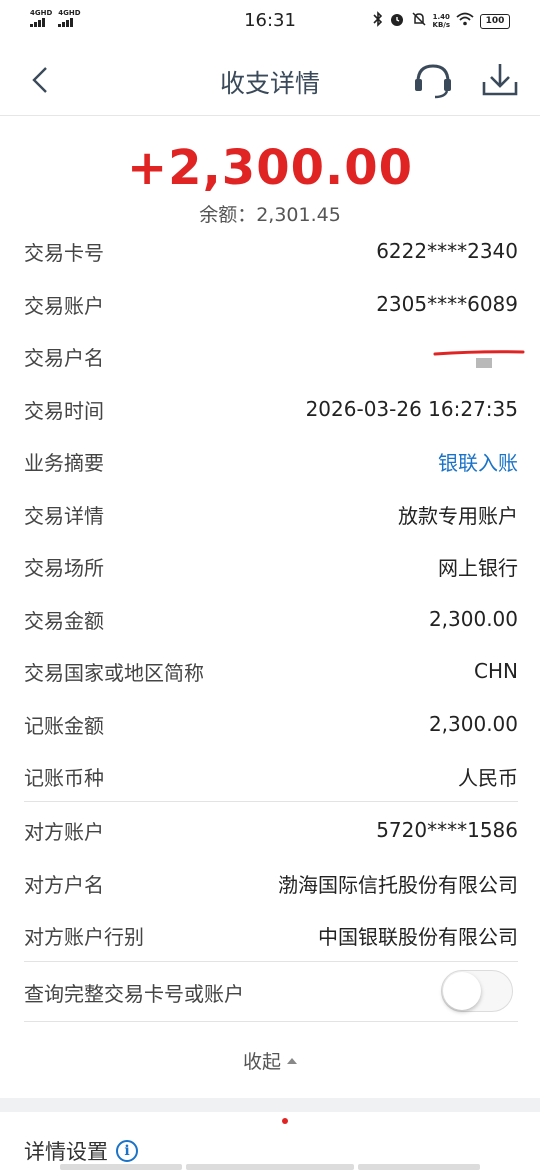  What do you see at coordinates (134, 993) in the screenshot?
I see `query-toggle-label: 查询完整交易卡号或账户` at bounding box center [134, 993].